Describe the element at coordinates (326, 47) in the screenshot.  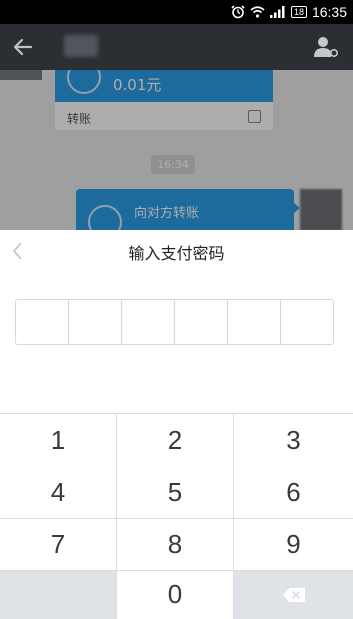
I see `profile-icon` at that location.